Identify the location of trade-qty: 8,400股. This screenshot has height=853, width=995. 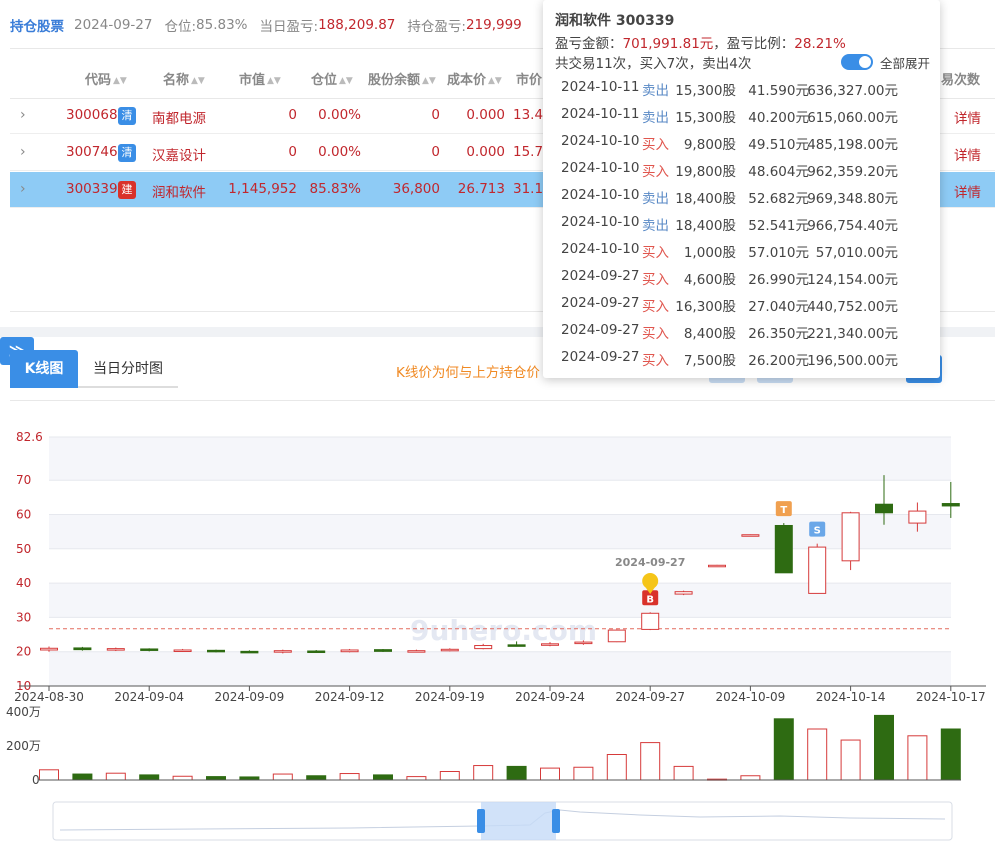
(709, 334).